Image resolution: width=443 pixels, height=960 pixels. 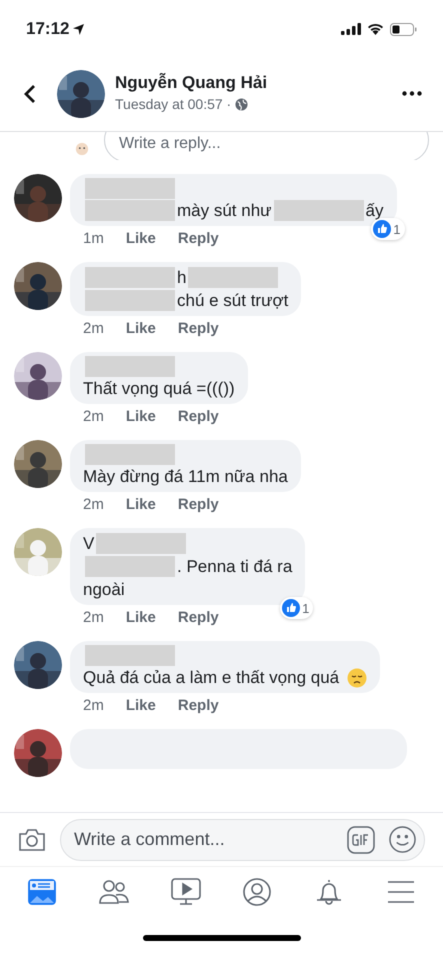 What do you see at coordinates (113, 891) in the screenshot?
I see `friends-icon` at bounding box center [113, 891].